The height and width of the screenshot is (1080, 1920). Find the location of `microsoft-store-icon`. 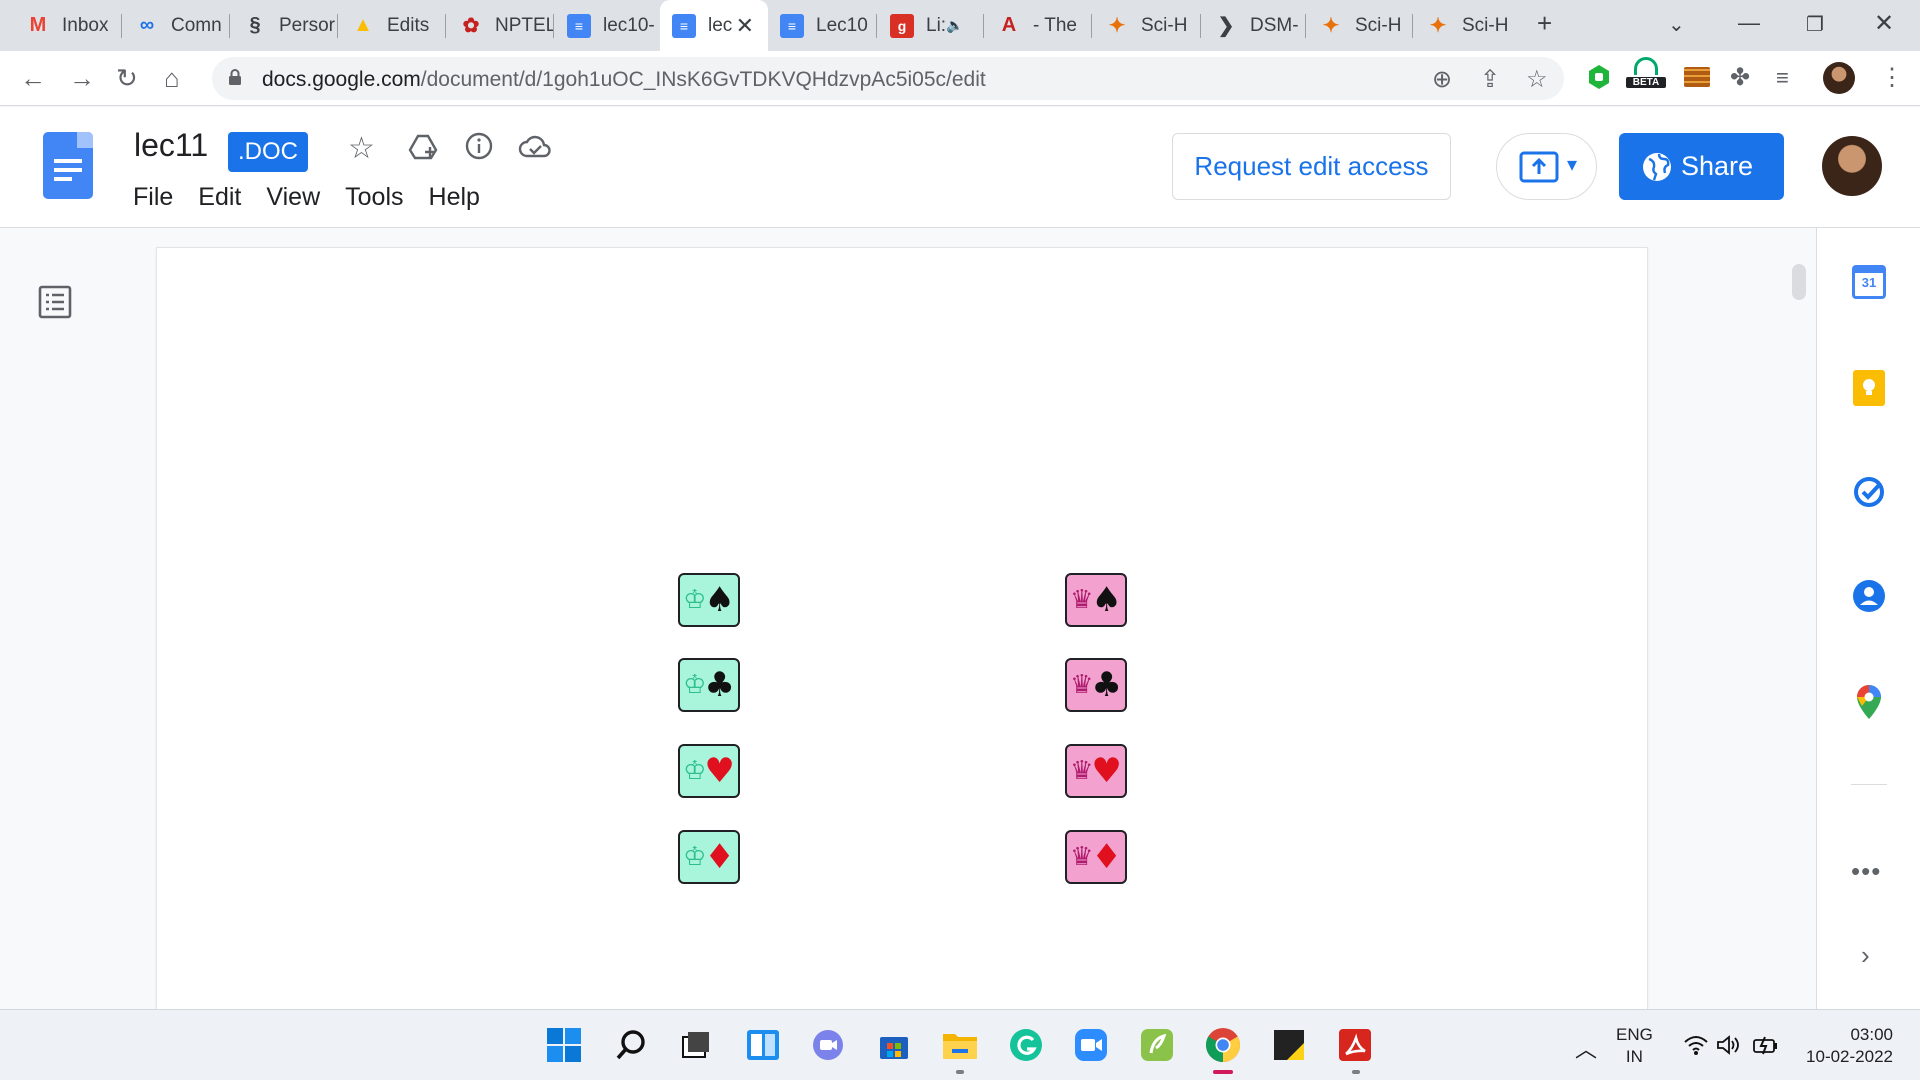

microsoft-store-icon is located at coordinates (894, 1045).